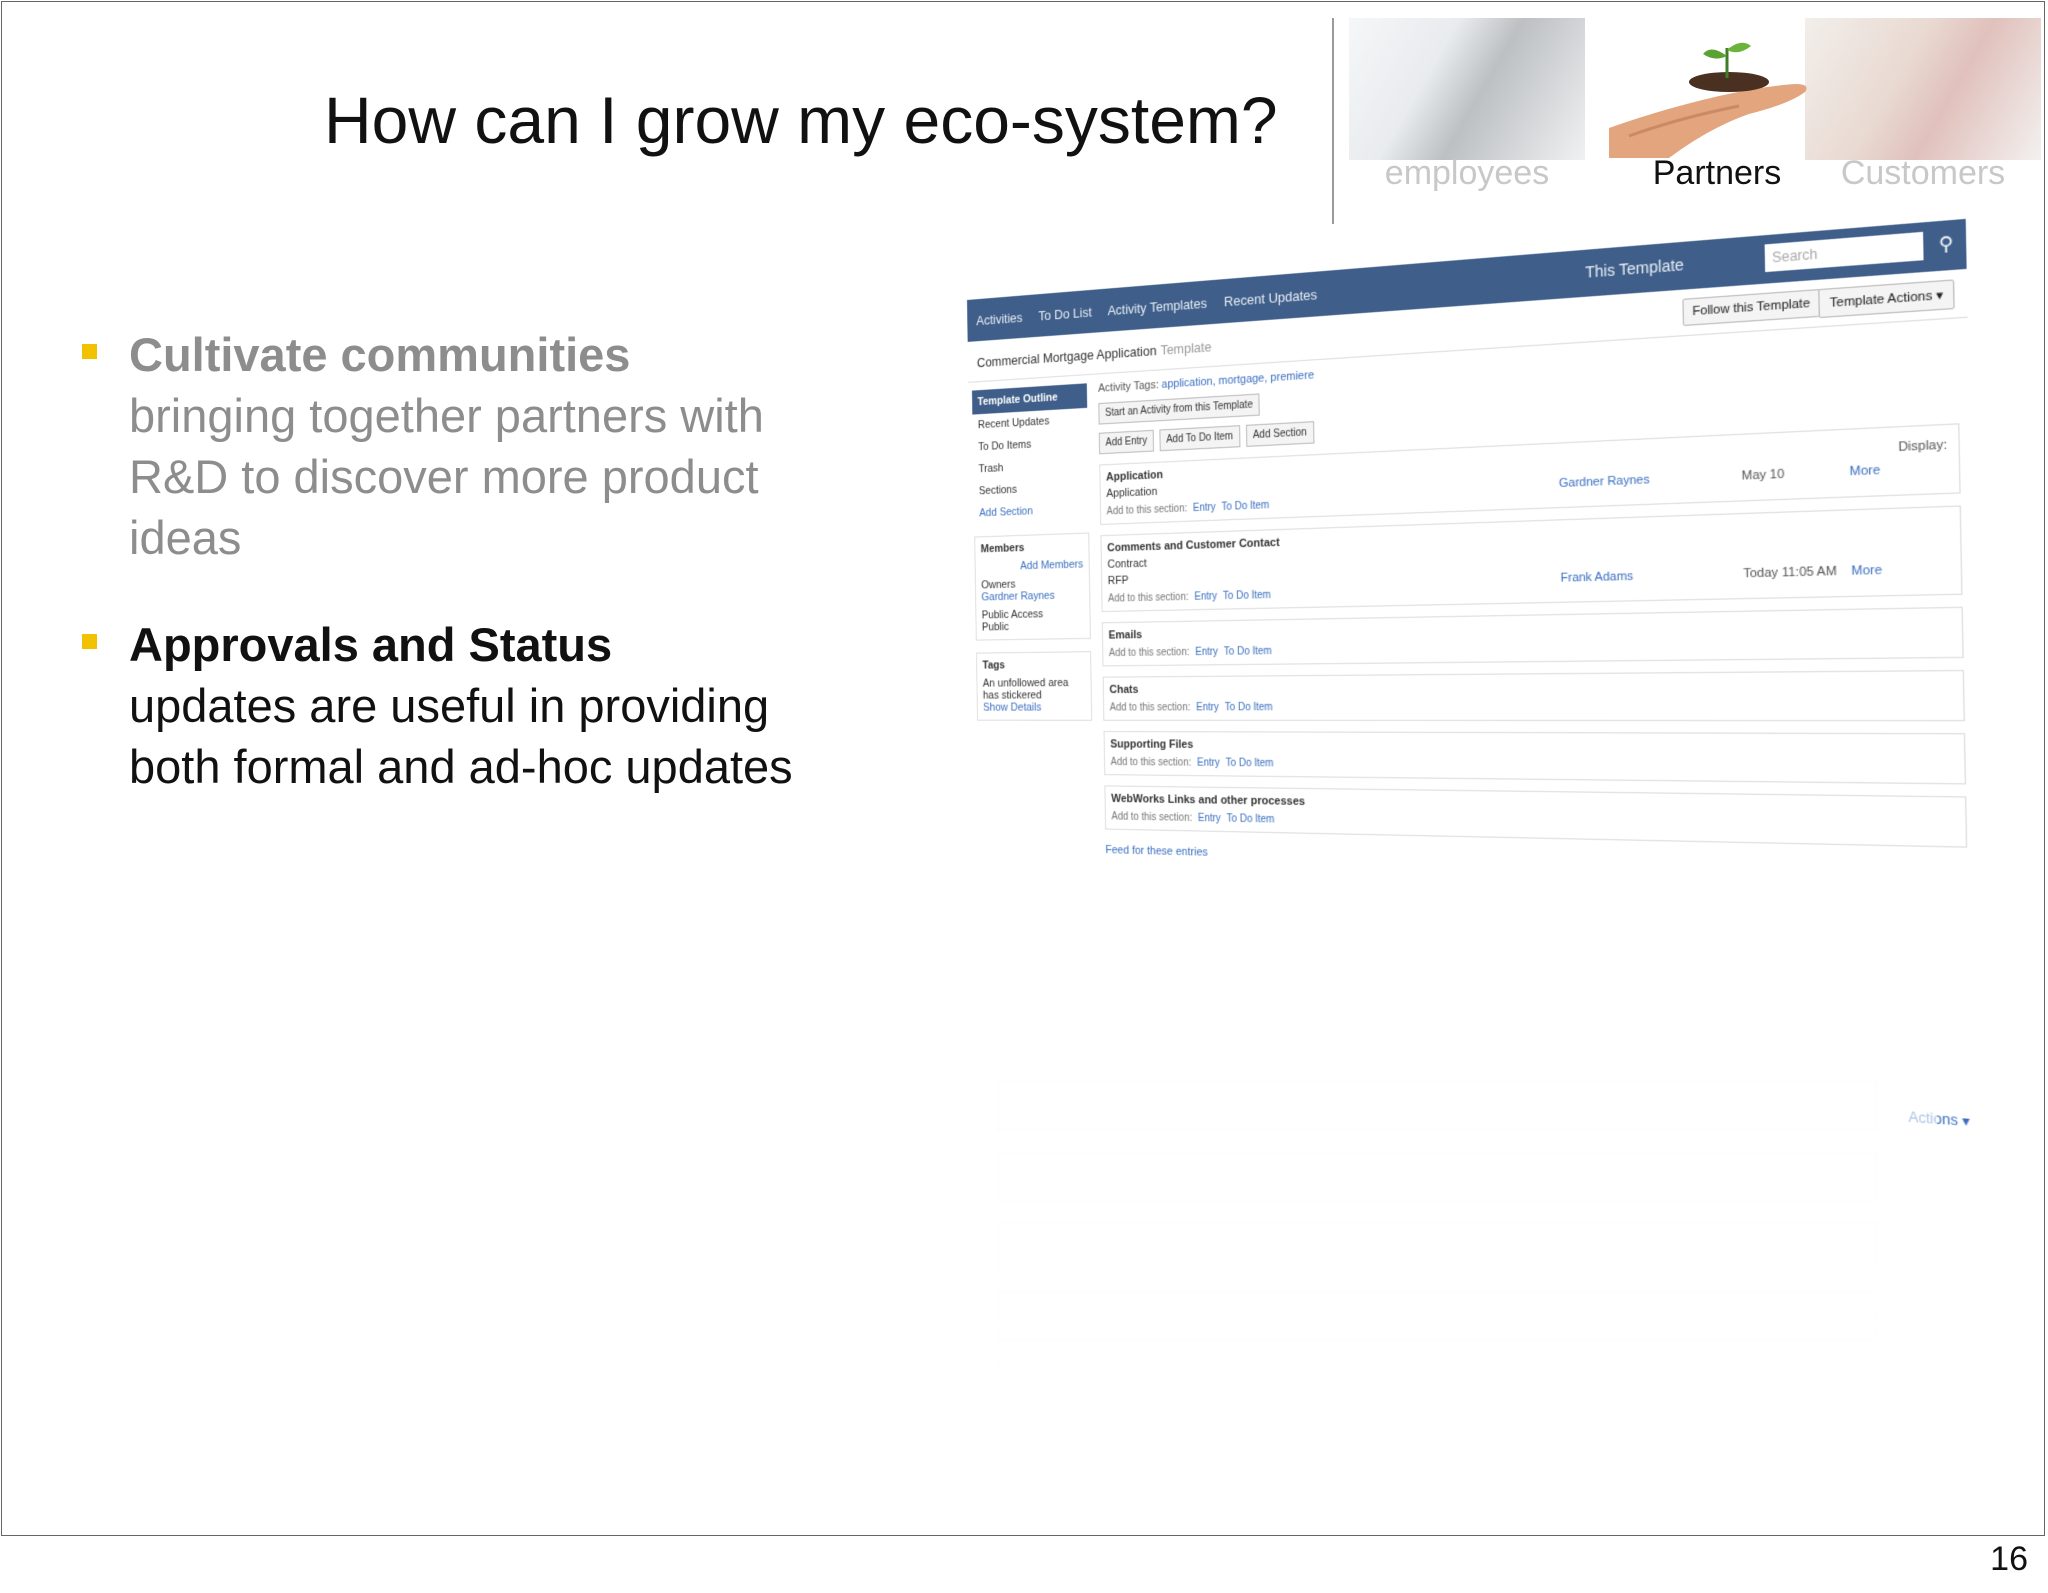 The width and height of the screenshot is (2048, 1593). Describe the element at coordinates (1751, 307) in the screenshot. I see `follow-template-button: Follow this Template` at that location.